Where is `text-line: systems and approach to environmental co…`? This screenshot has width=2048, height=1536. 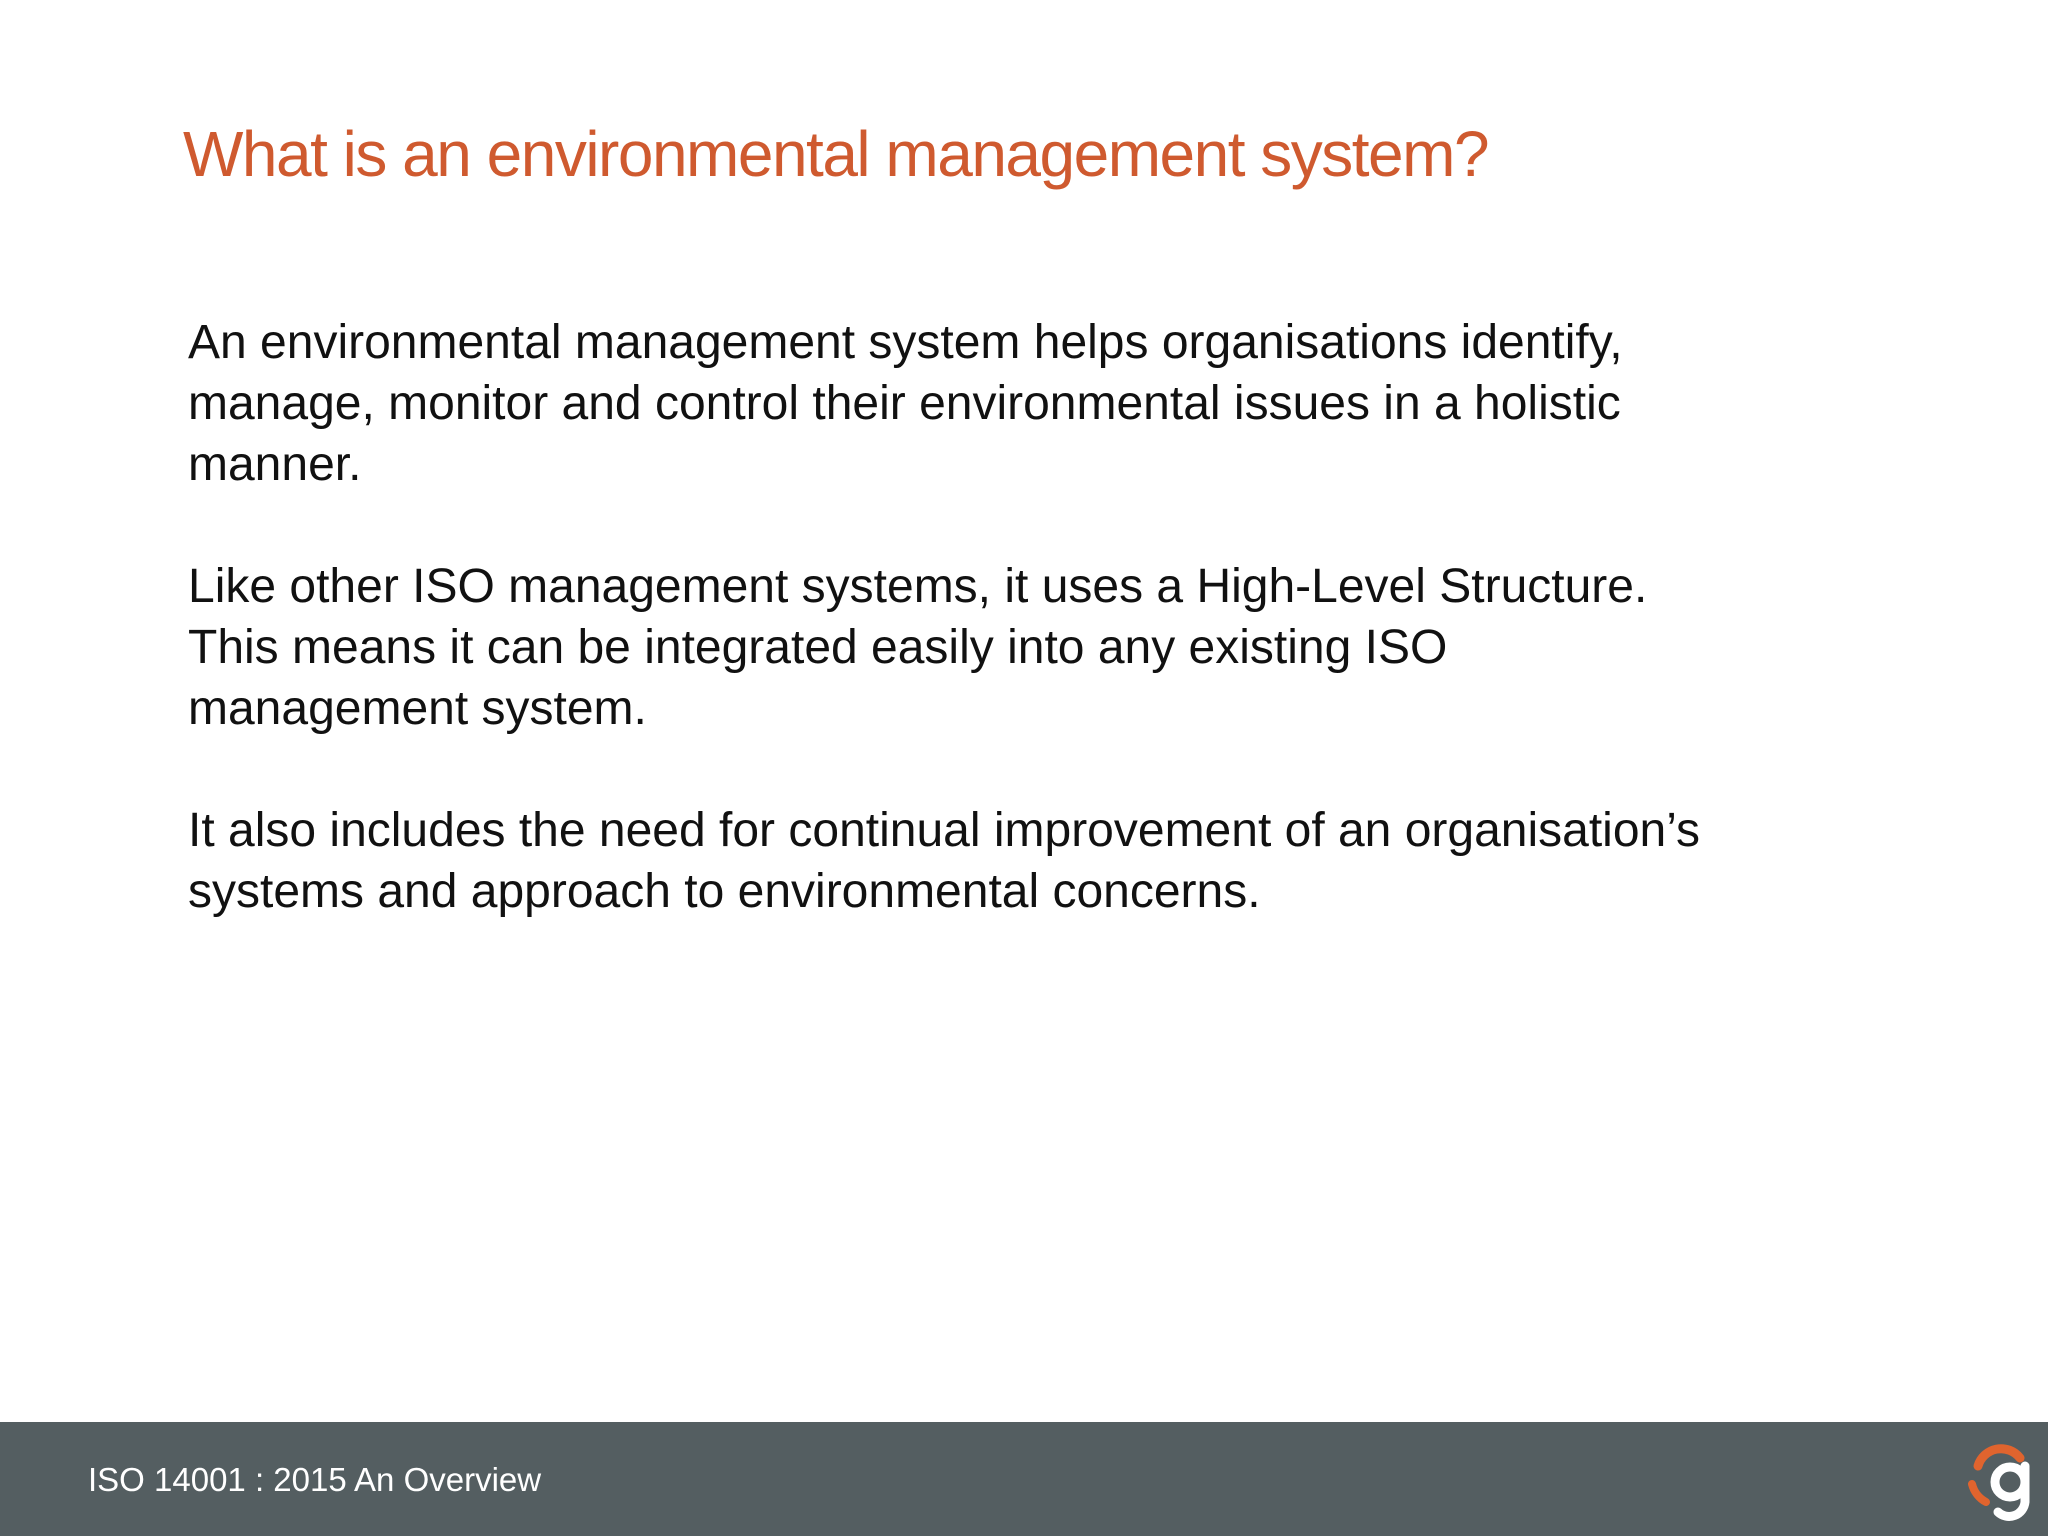
text-line: systems and approach to environmental co… is located at coordinates (724, 891).